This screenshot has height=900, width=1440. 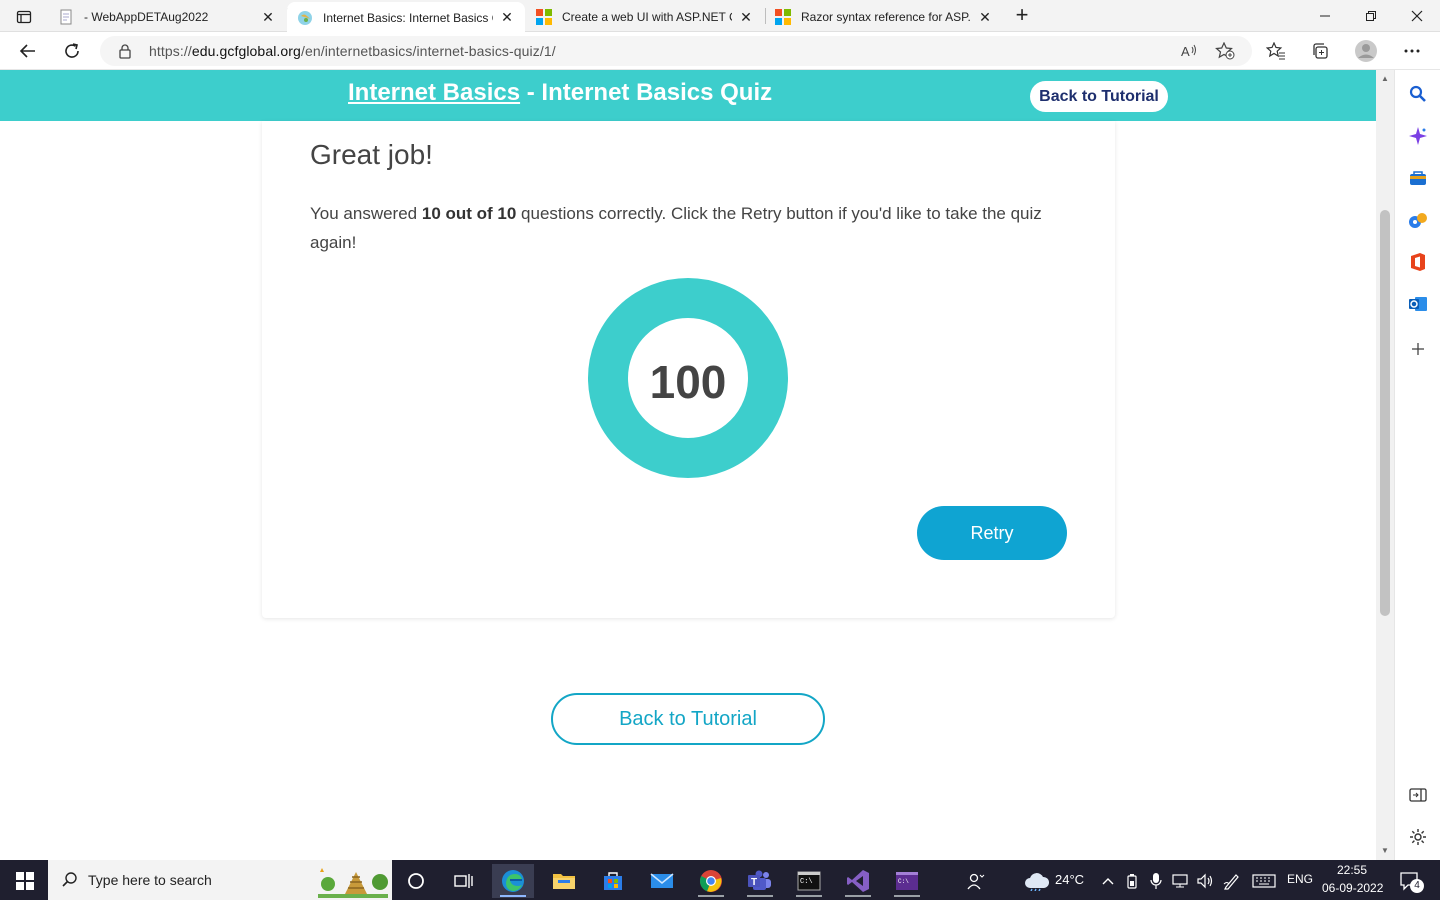 What do you see at coordinates (1366, 51) in the screenshot?
I see `profile-avatar-icon` at bounding box center [1366, 51].